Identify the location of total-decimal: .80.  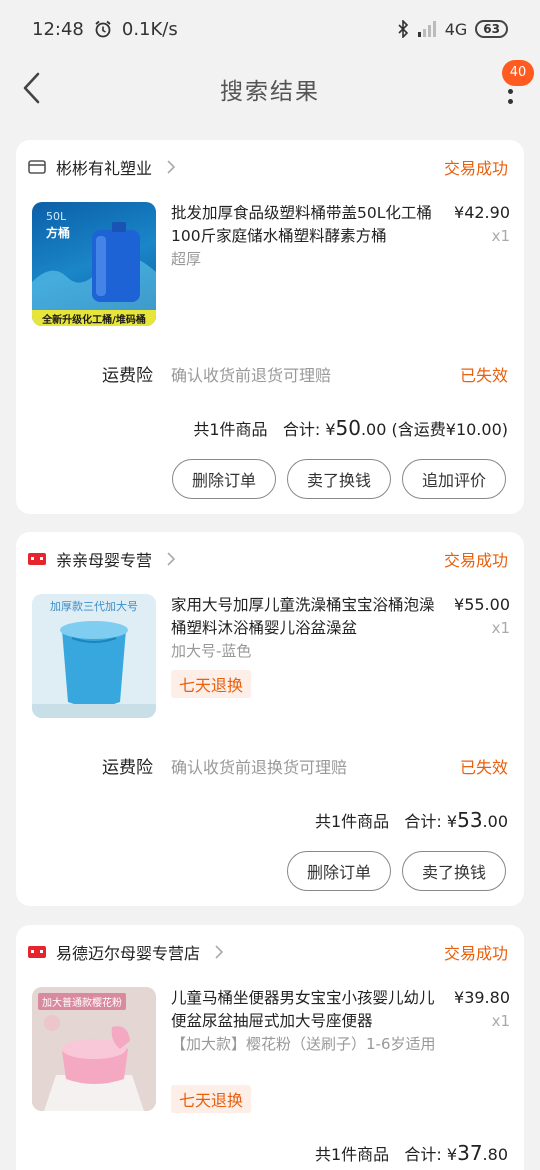
(495, 1154).